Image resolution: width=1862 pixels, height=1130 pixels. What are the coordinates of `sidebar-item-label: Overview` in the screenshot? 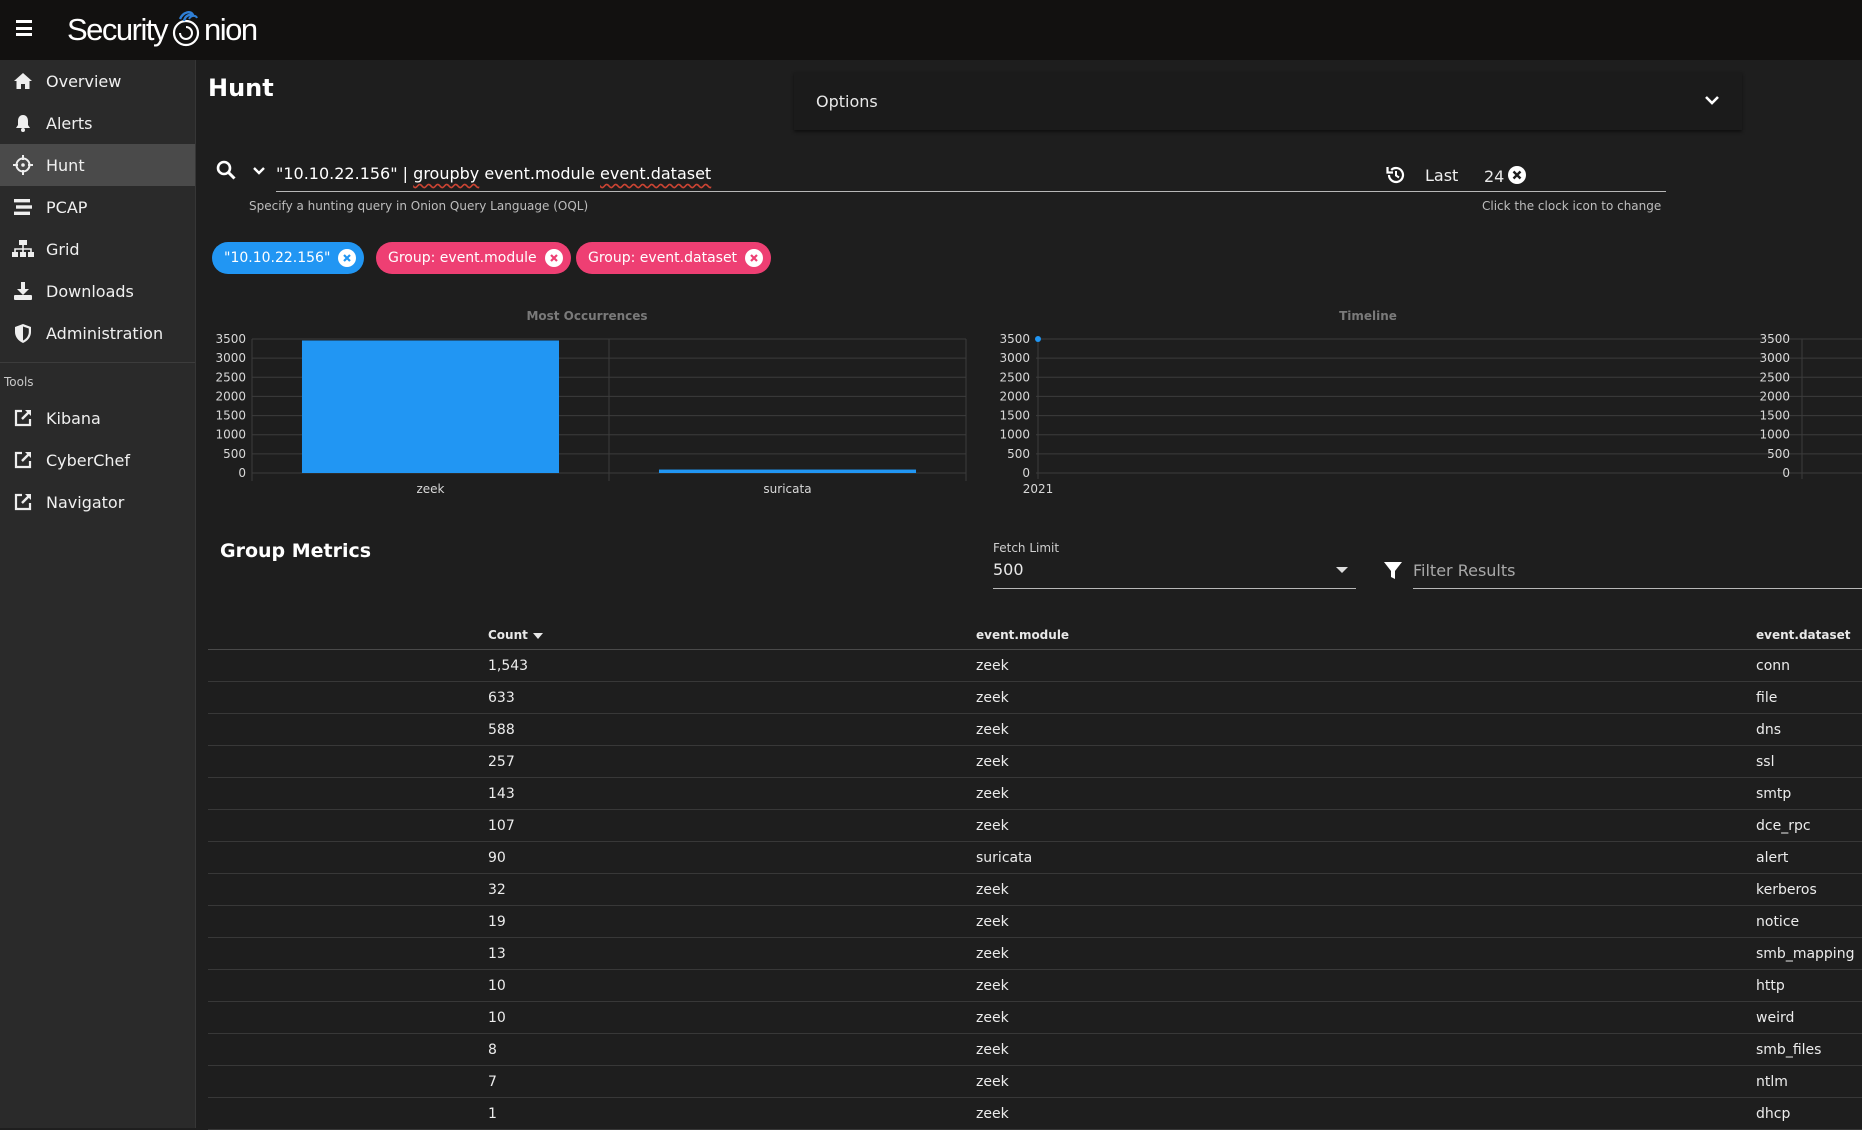 It's located at (84, 81).